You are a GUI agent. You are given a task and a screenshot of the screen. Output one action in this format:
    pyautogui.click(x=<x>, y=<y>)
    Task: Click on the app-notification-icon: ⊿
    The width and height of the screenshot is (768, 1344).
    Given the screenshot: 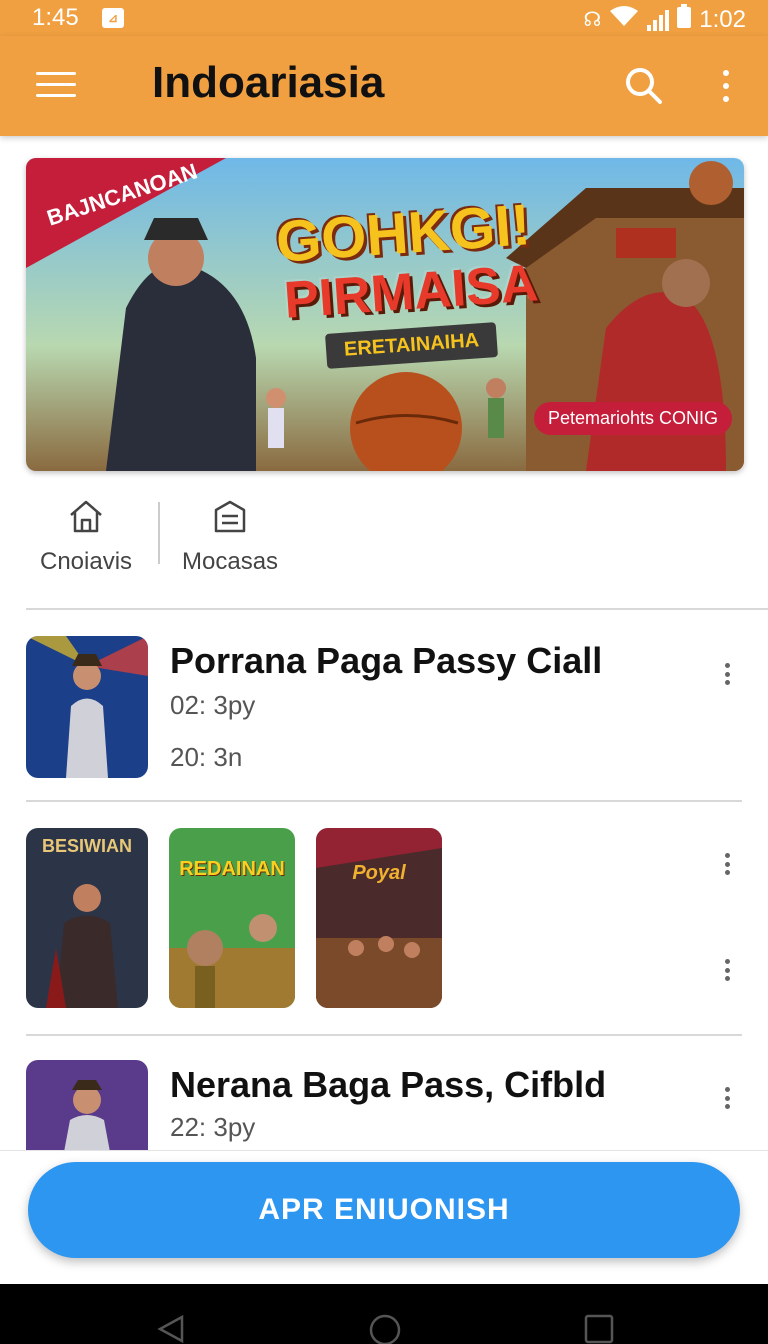 What is the action you would take?
    pyautogui.click(x=113, y=18)
    